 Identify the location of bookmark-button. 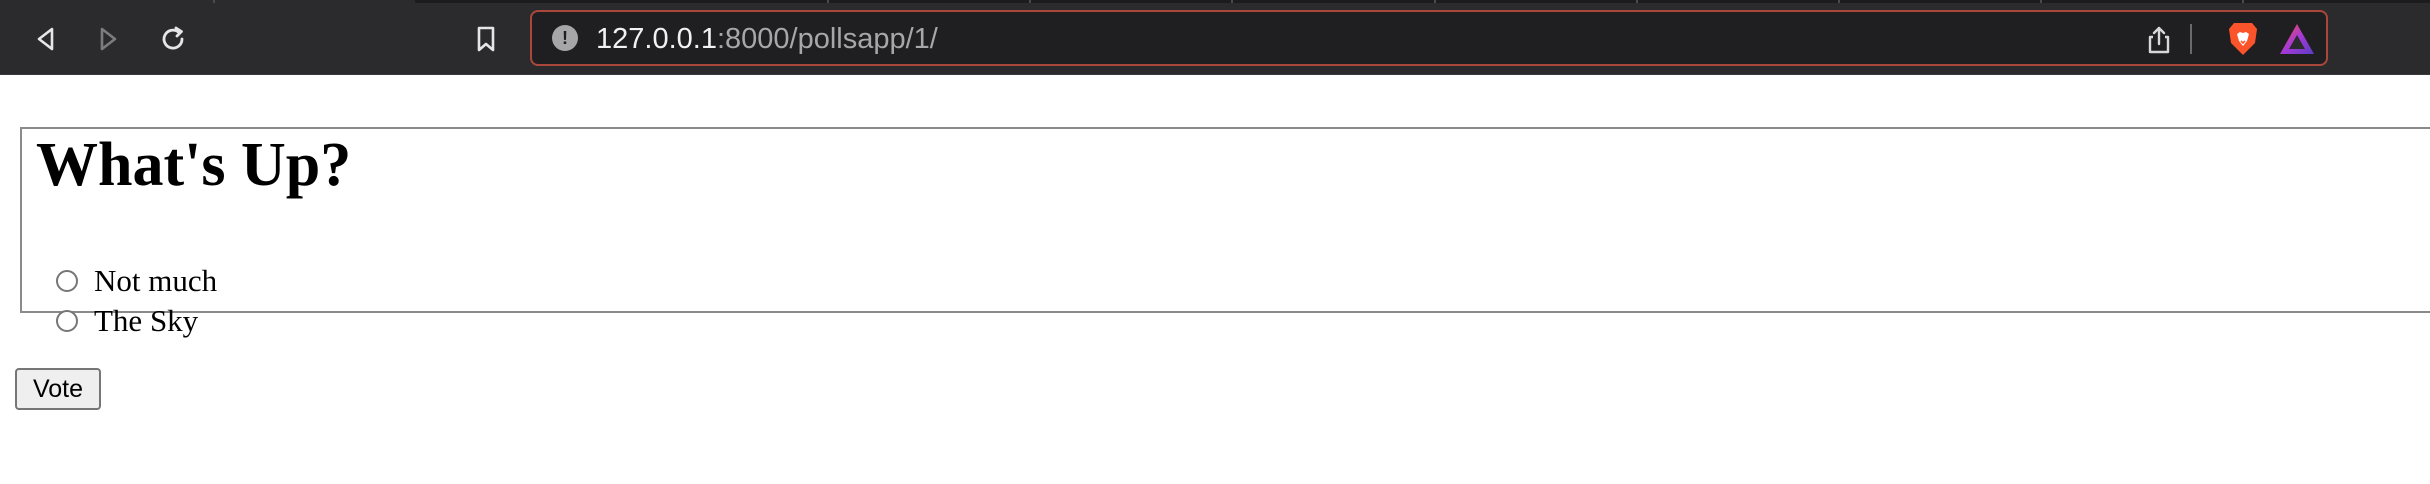
(486, 39).